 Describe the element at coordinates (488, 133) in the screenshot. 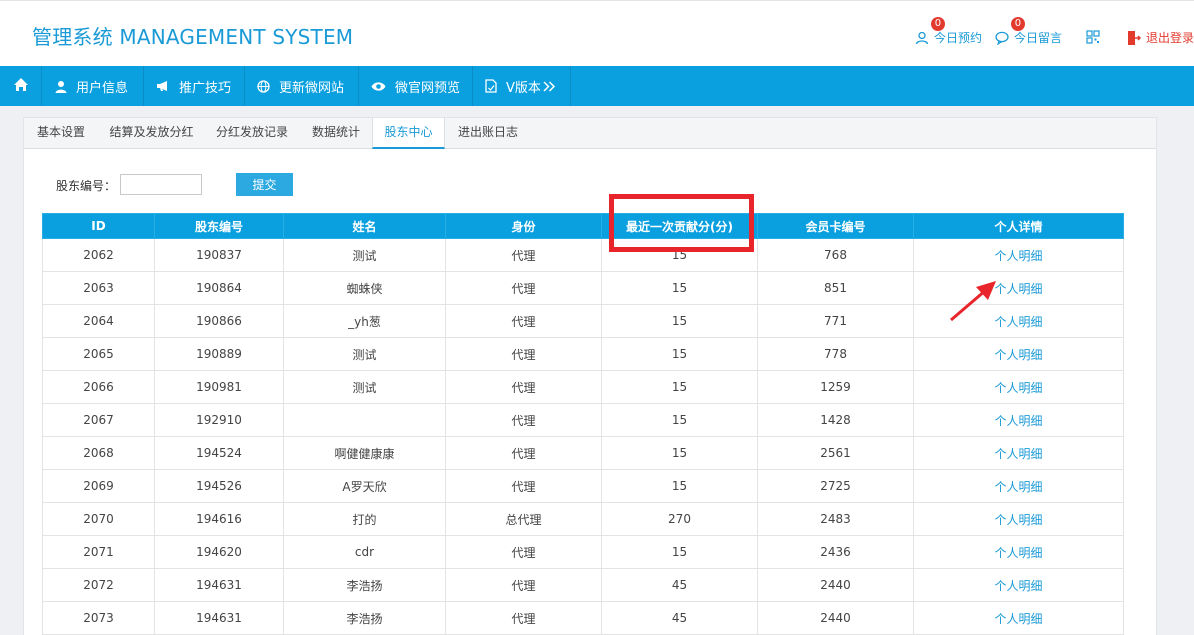

I see `tab-account-log: 进出账日志` at that location.